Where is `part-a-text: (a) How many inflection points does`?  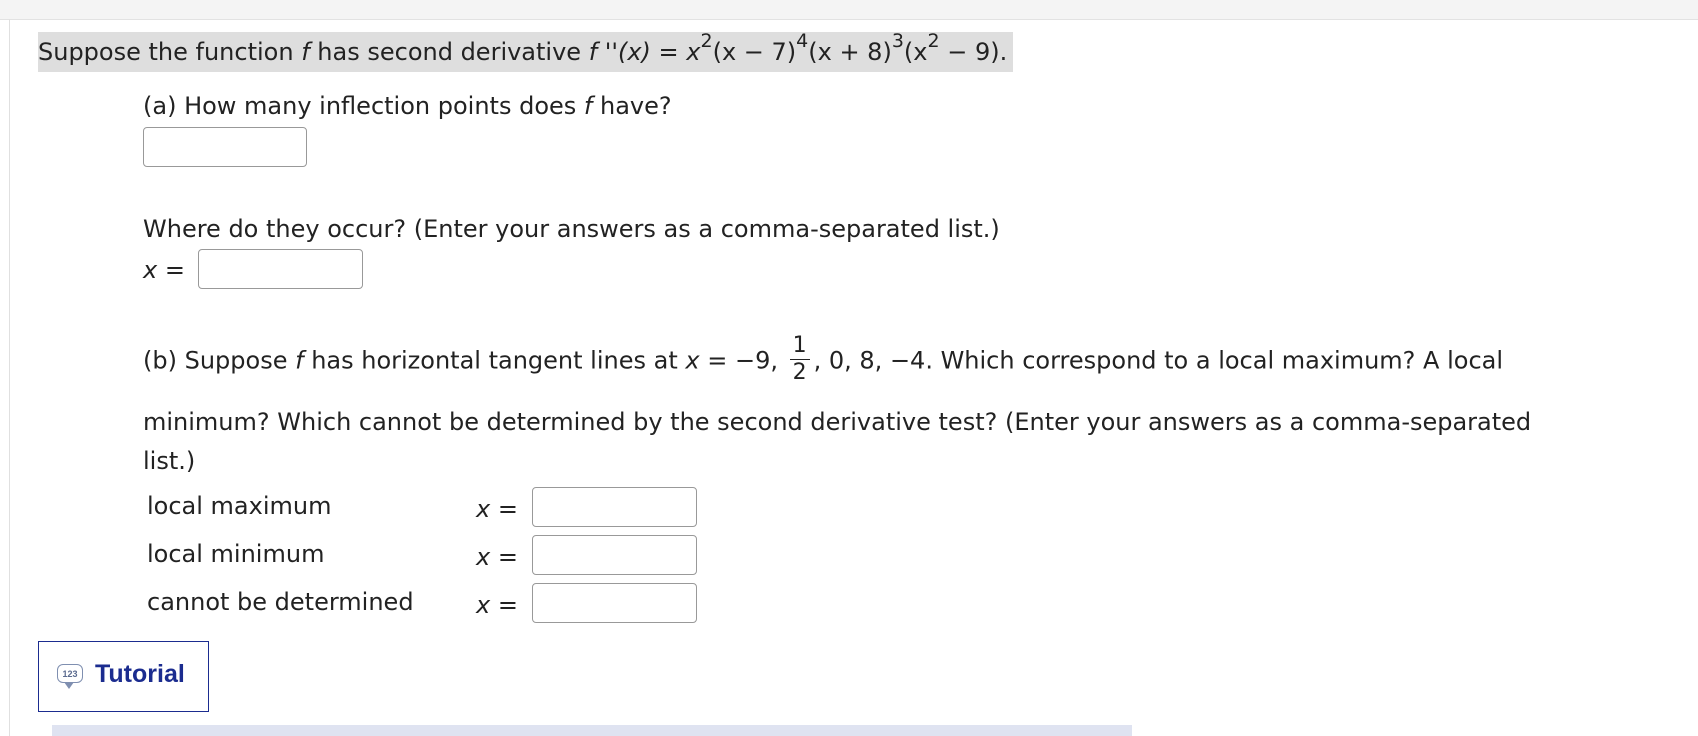
part-a-text: (a) How many inflection points does is located at coordinates (360, 106).